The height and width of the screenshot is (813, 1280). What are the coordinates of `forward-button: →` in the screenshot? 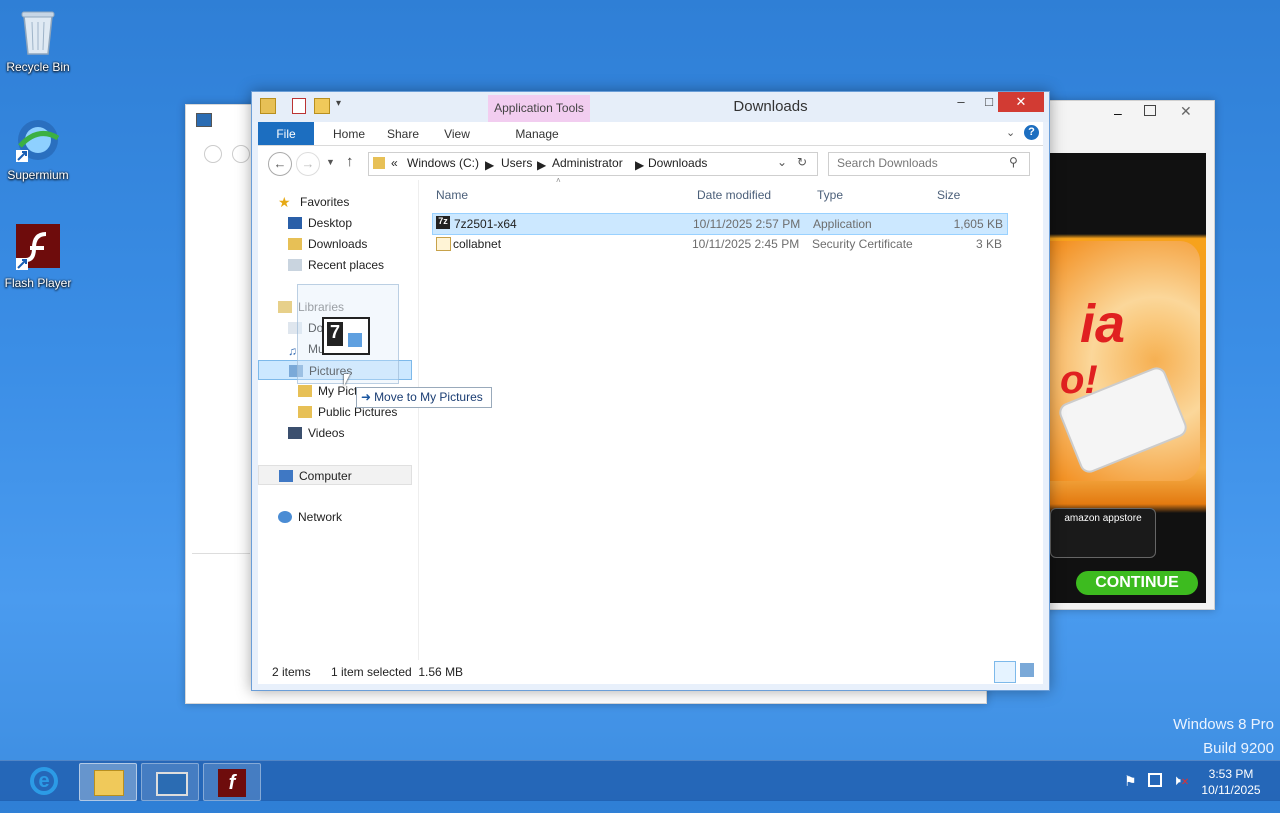 It's located at (308, 164).